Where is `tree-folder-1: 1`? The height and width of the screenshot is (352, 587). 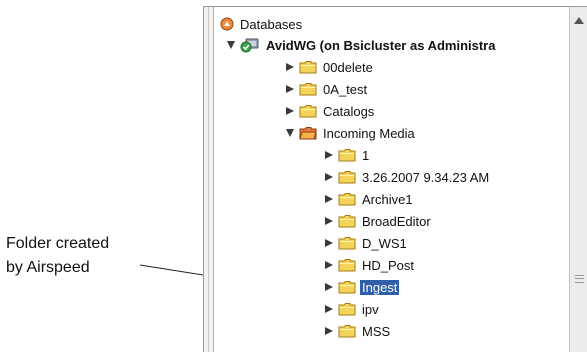
tree-folder-1: 1 is located at coordinates (348, 155).